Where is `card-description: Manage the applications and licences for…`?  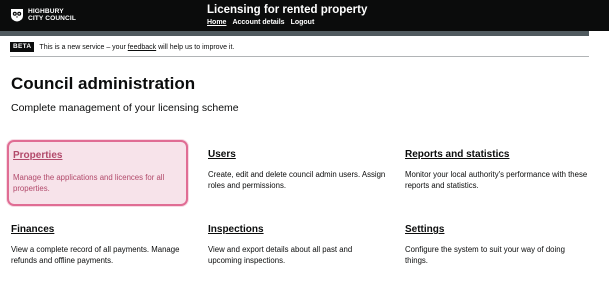 card-description: Manage the applications and licences for… is located at coordinates (89, 183).